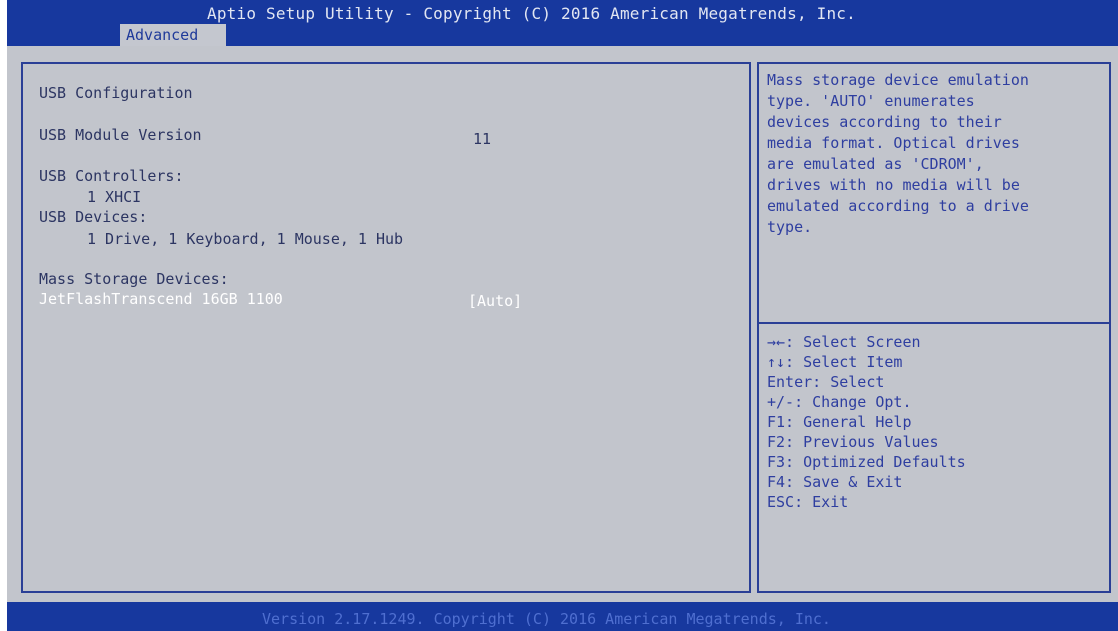 The width and height of the screenshot is (1118, 631). I want to click on usb-module-version-label: USB Module Version, so click(120, 135).